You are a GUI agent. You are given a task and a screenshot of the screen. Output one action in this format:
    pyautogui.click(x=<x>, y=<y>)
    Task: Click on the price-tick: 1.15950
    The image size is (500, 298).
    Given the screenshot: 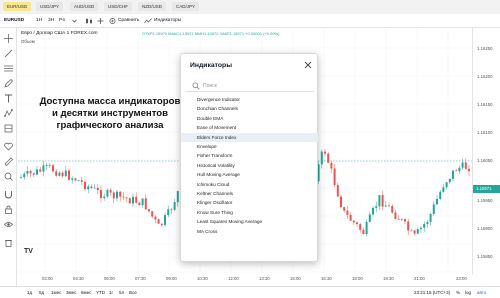 What is the action you would take?
    pyautogui.click(x=485, y=200)
    